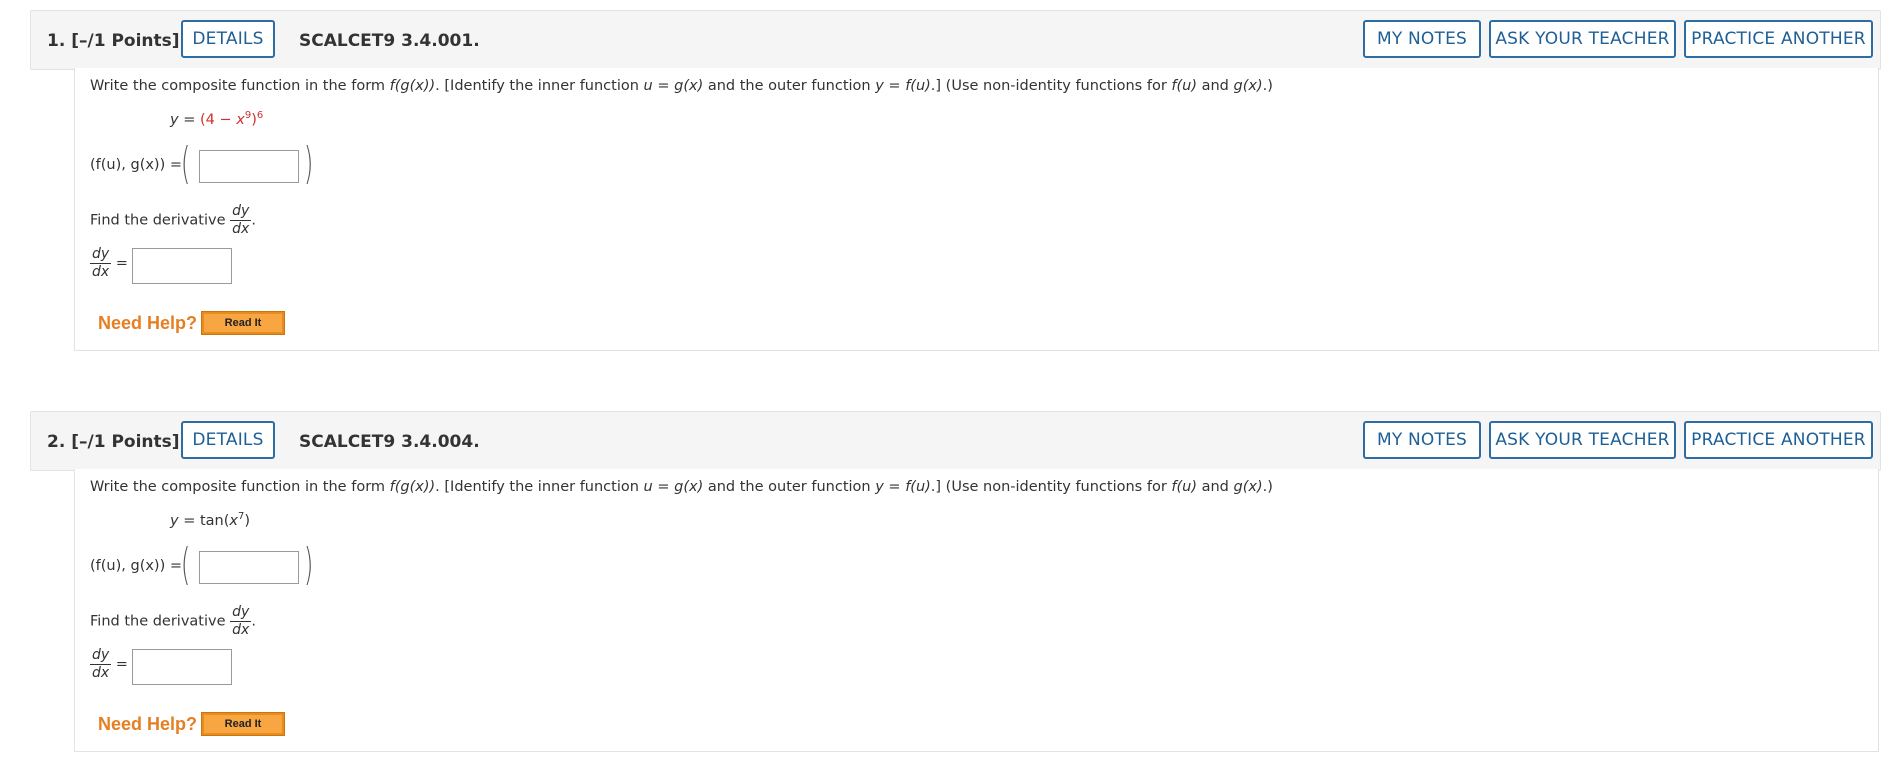 The image size is (1889, 762). I want to click on question-code: SCALCET9 3.4.004., so click(389, 442).